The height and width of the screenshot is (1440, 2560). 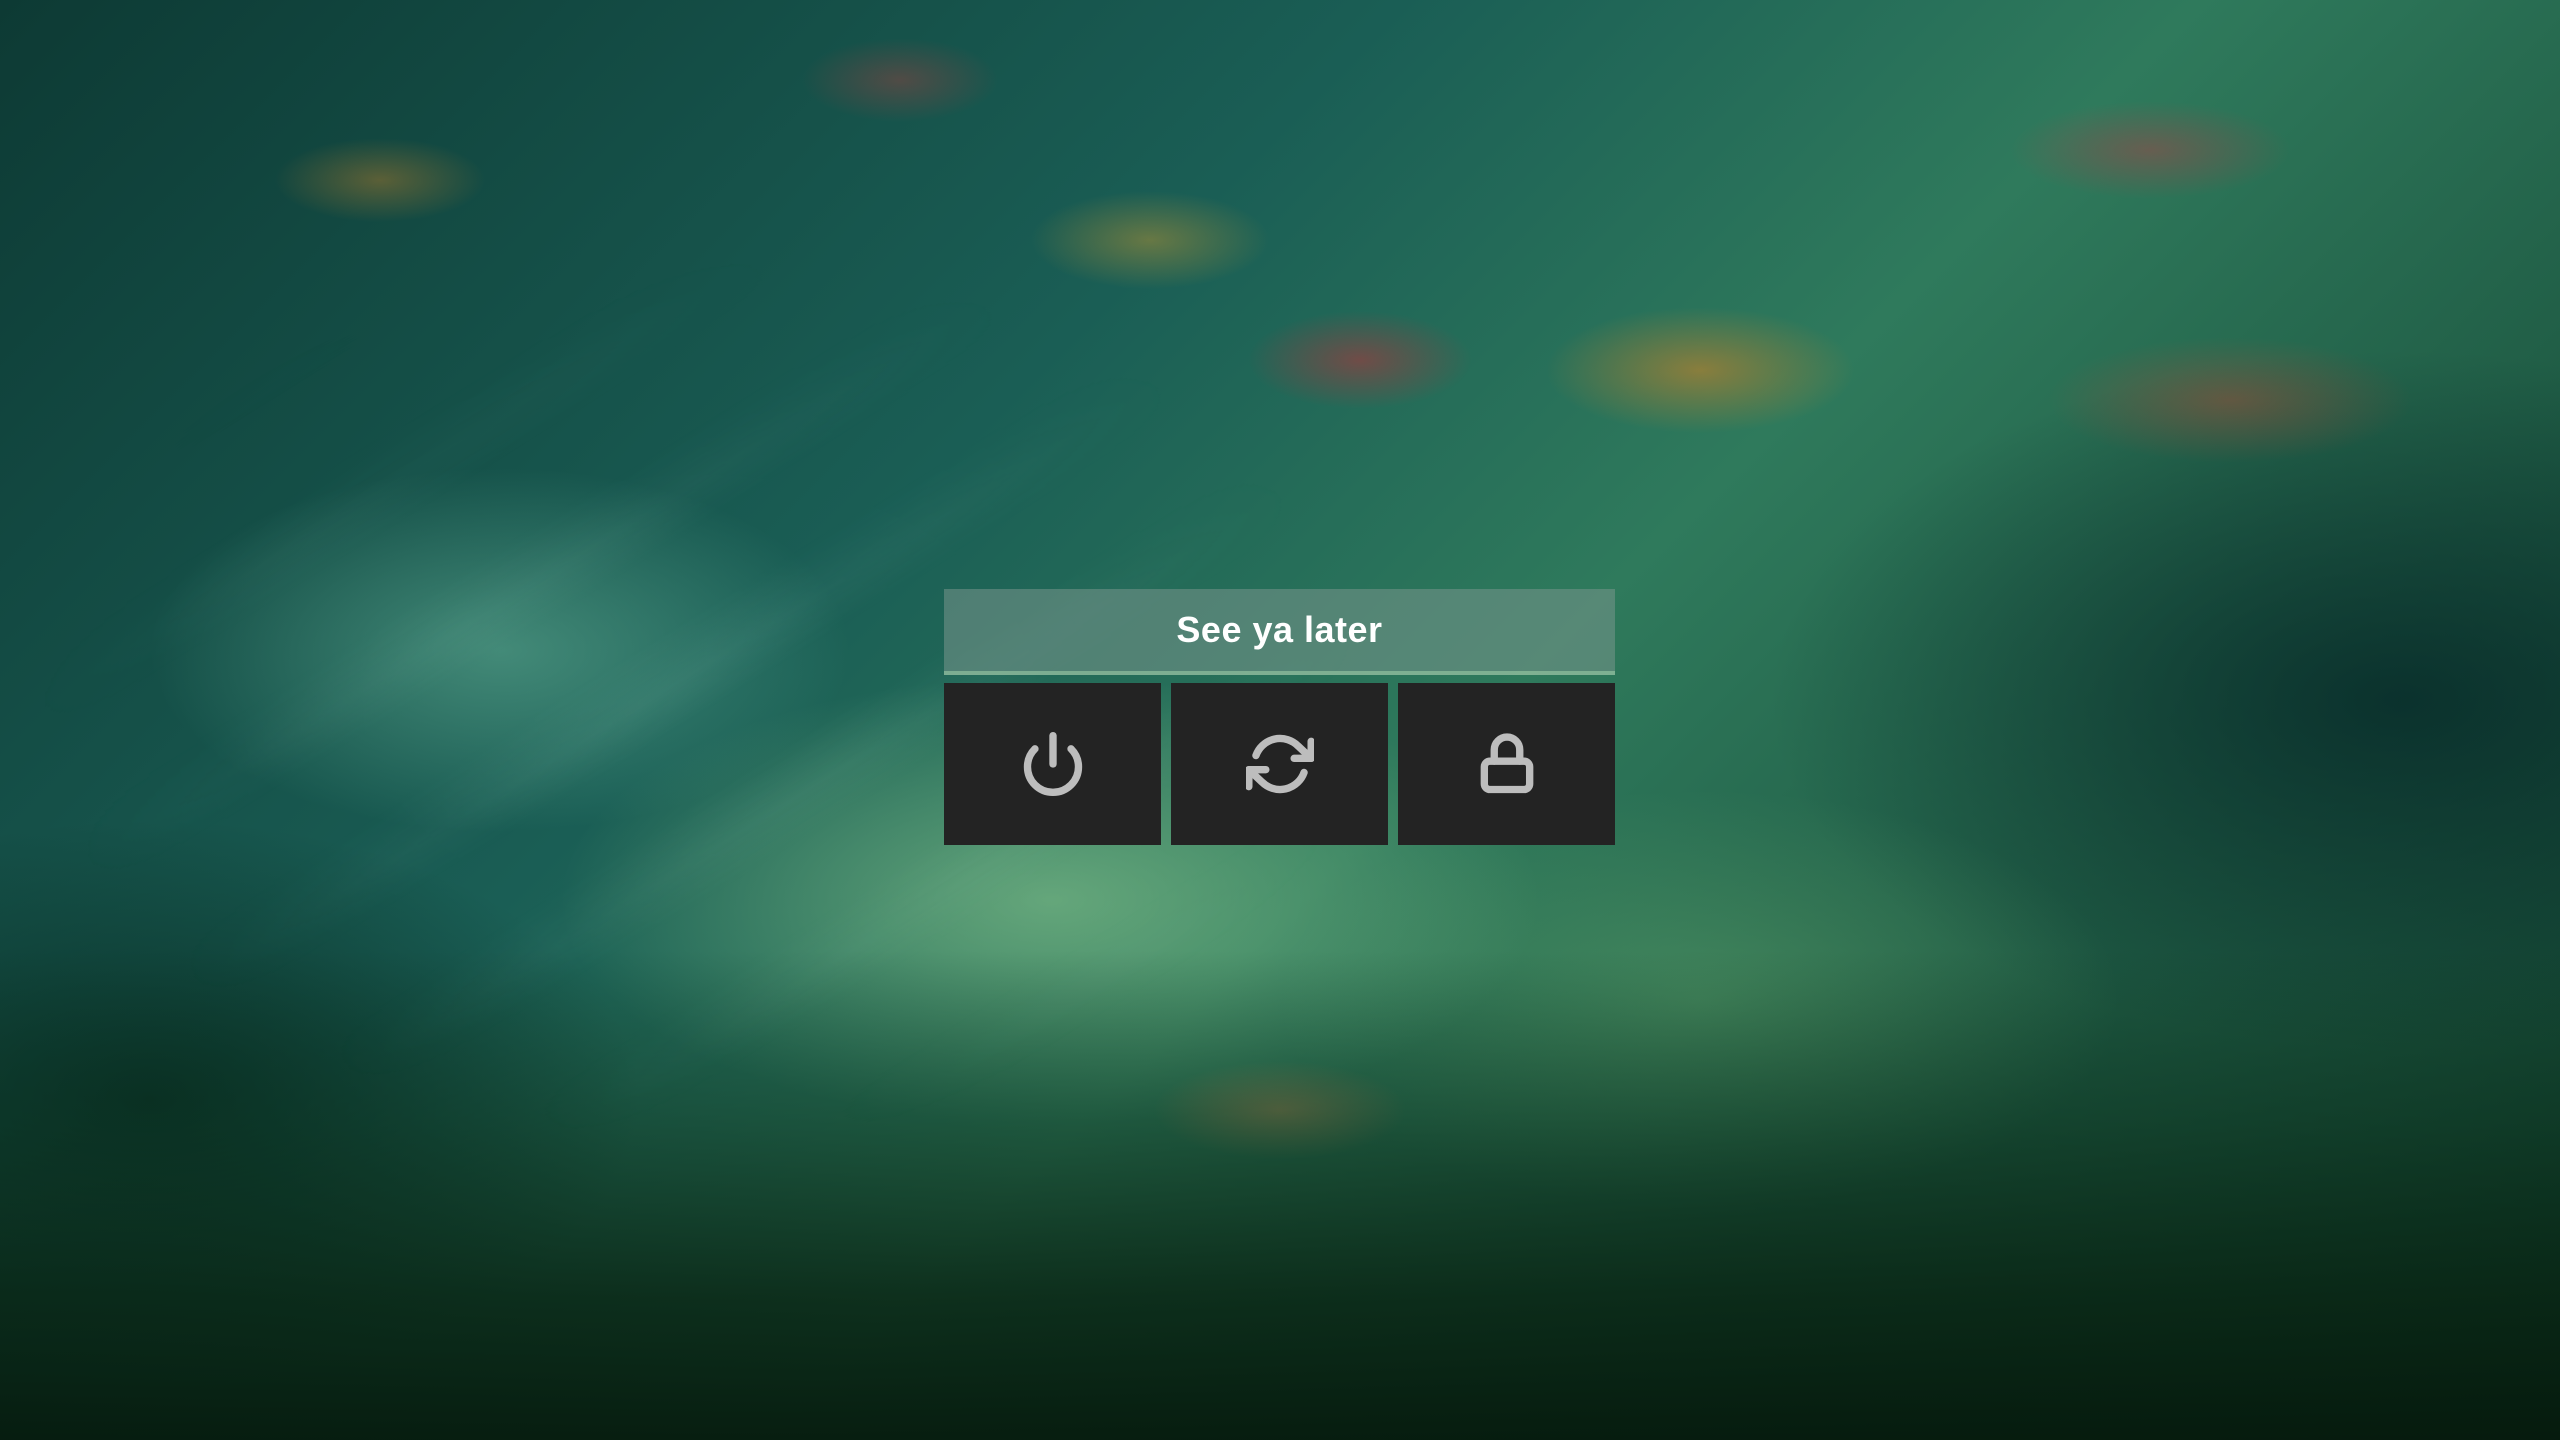 I want to click on lock-button, so click(x=1506, y=764).